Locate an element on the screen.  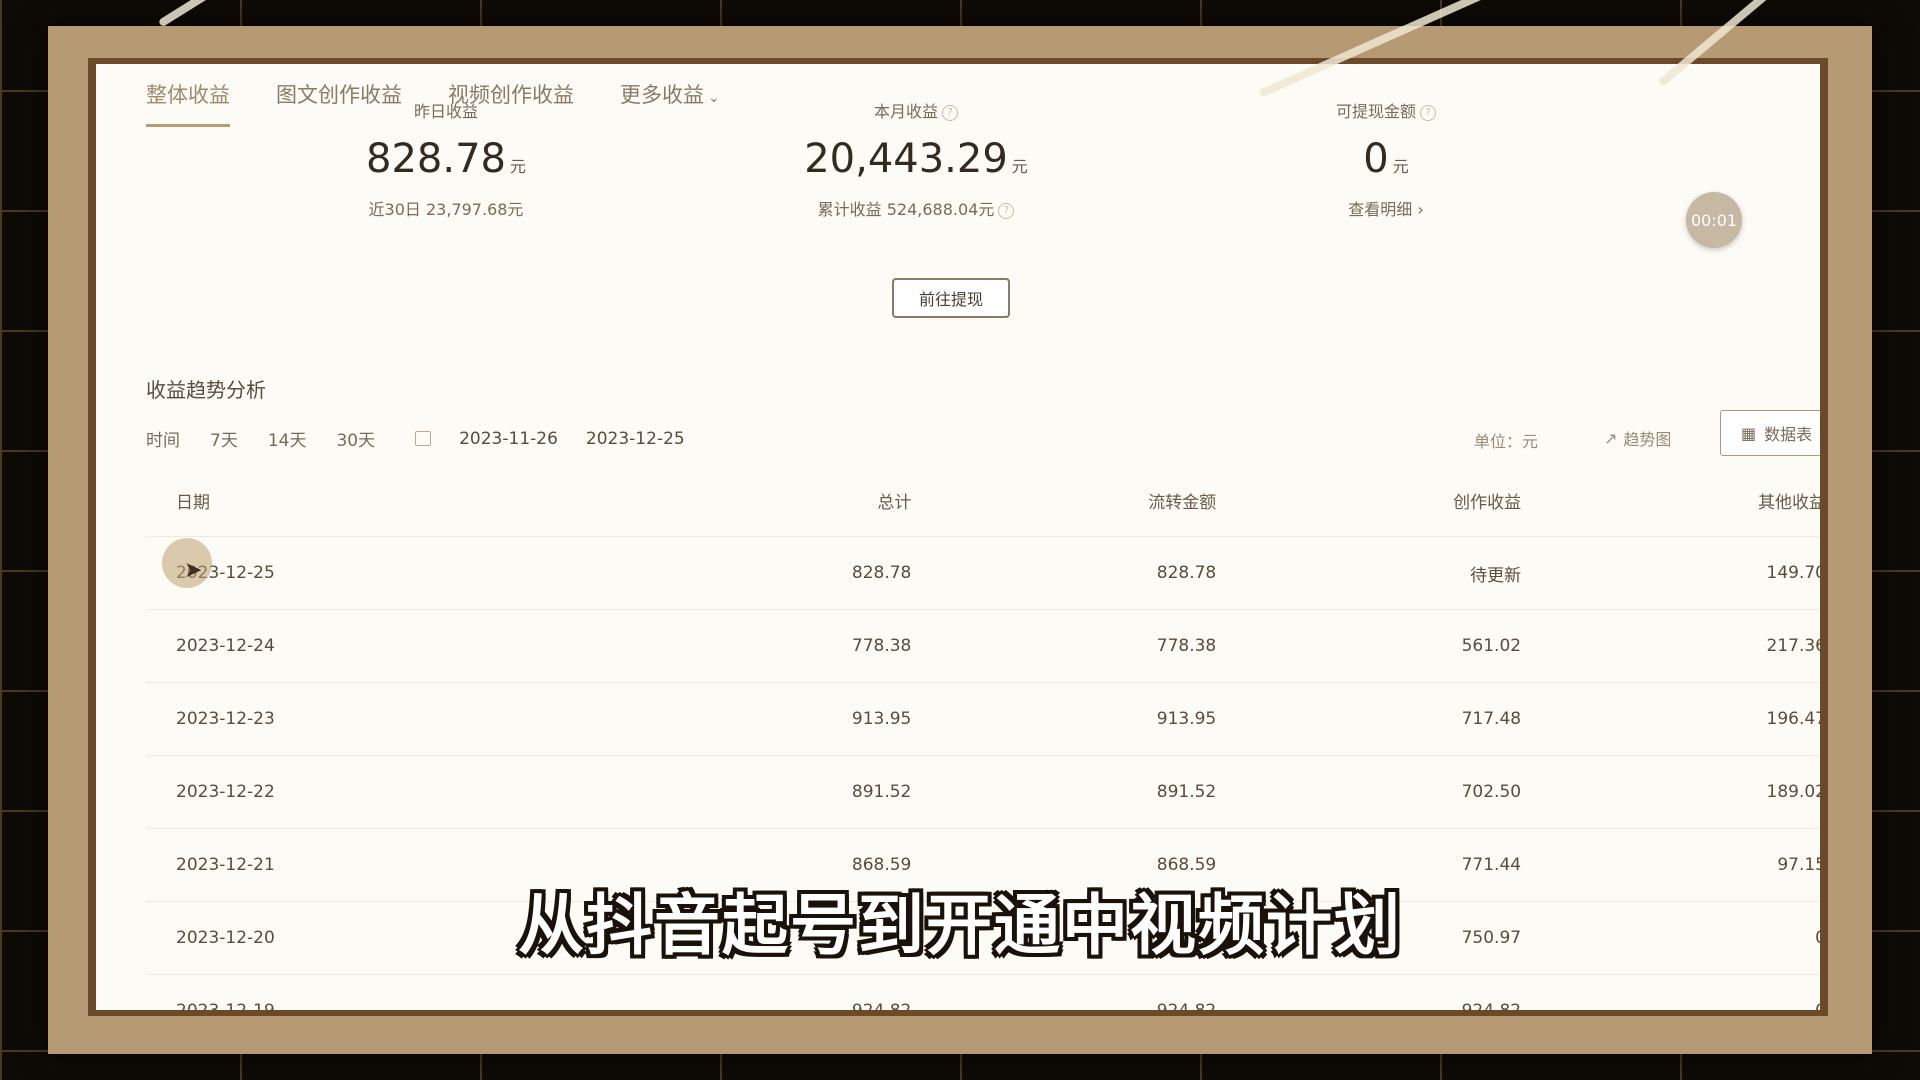
withdrawable-amount: 可提现金额? 0元 查看明细 › is located at coordinates (1386, 159).